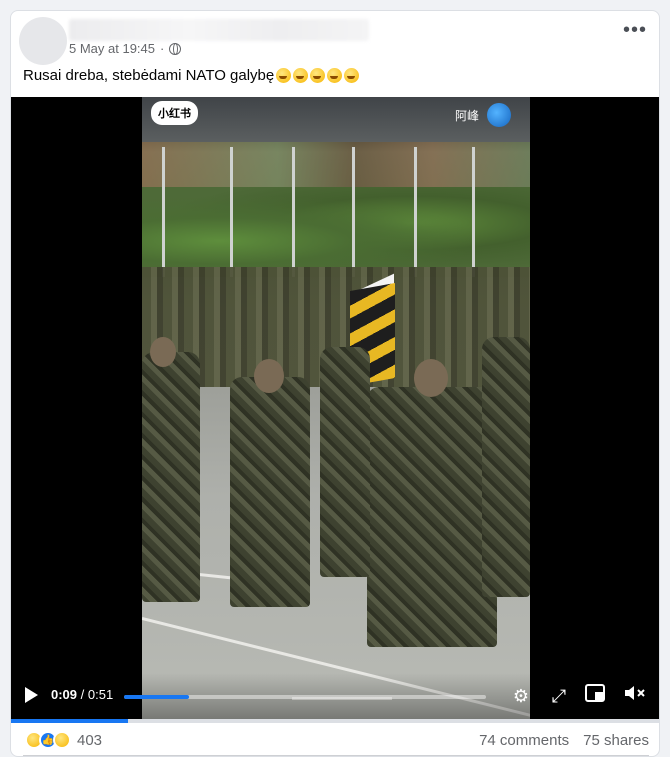 The height and width of the screenshot is (757, 670). I want to click on seek-bar, so click(305, 697).